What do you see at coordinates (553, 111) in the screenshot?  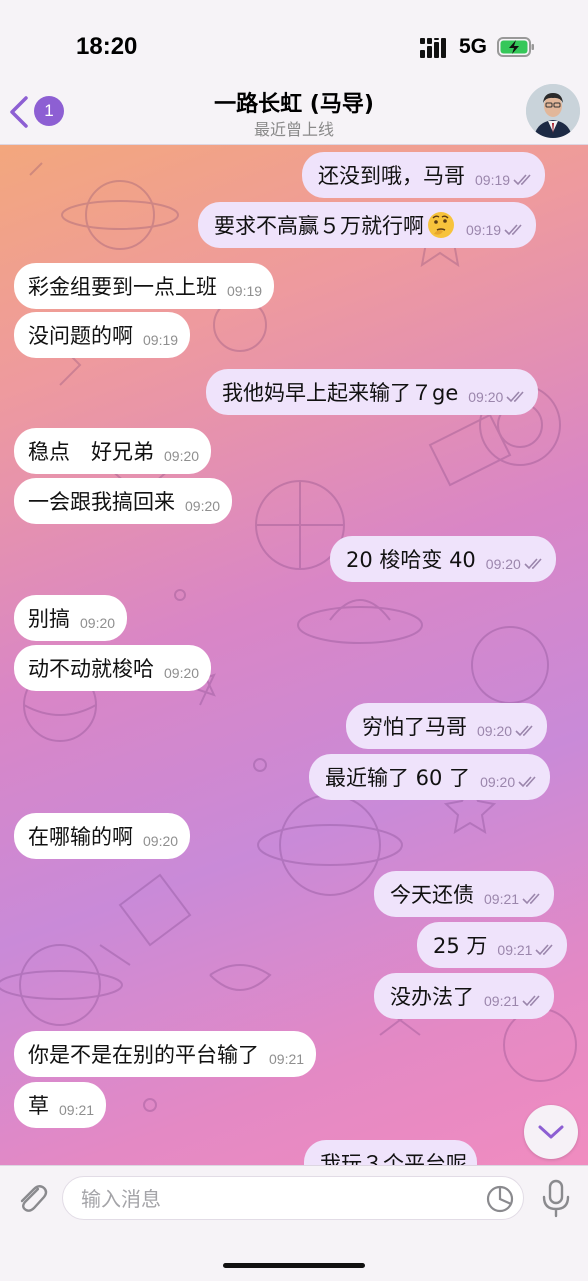 I see `avatar` at bounding box center [553, 111].